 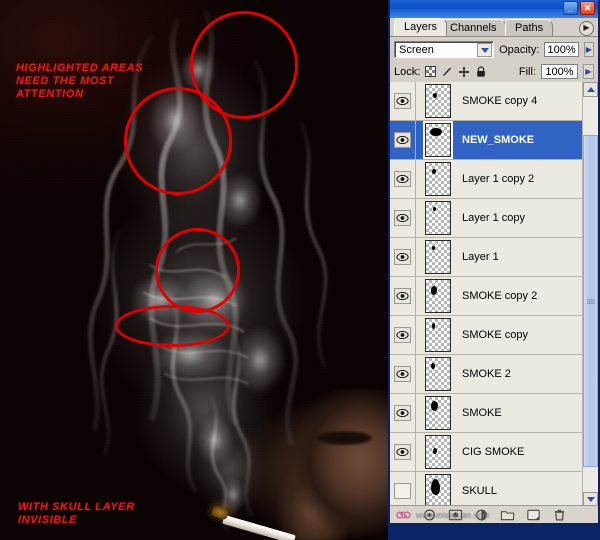 I want to click on scroll-up-icon, so click(x=590, y=89).